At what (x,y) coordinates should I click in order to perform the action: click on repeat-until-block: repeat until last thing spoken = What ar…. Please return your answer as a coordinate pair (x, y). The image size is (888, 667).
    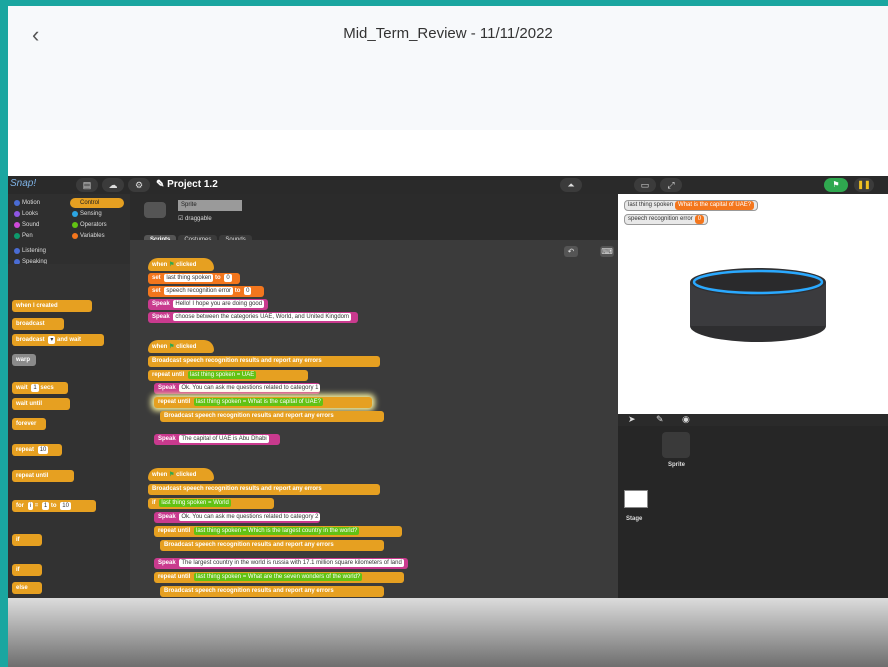
    Looking at the image, I should click on (279, 577).